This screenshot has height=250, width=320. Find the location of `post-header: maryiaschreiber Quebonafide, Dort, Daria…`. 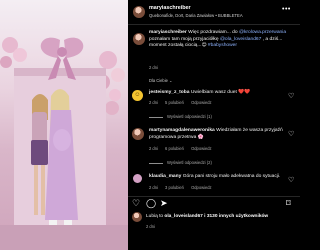

post-header: maryiaschreiber Quebonafide, Dort, Daria… is located at coordinates (214, 12).